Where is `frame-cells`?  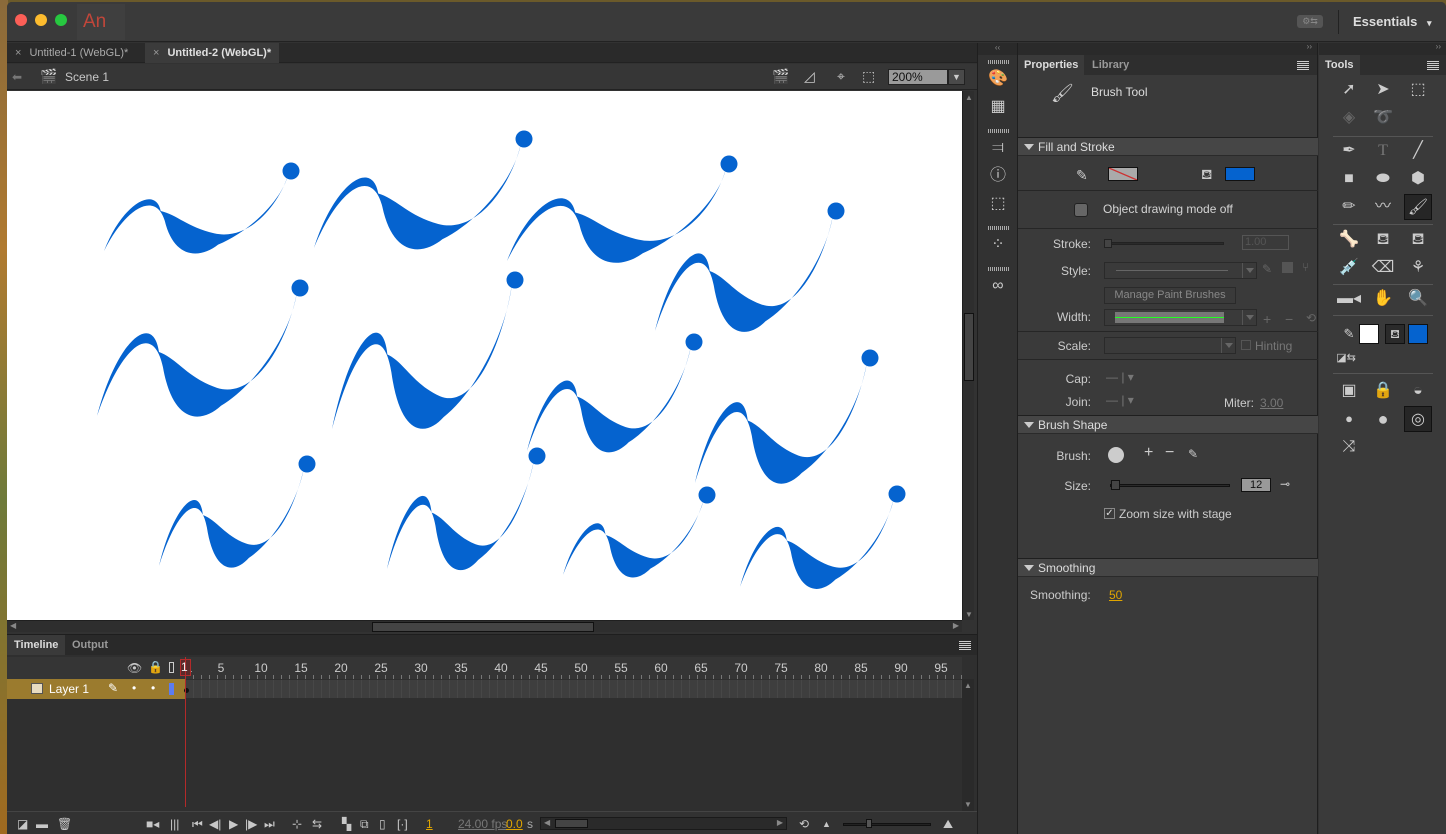
frame-cells is located at coordinates (573, 689).